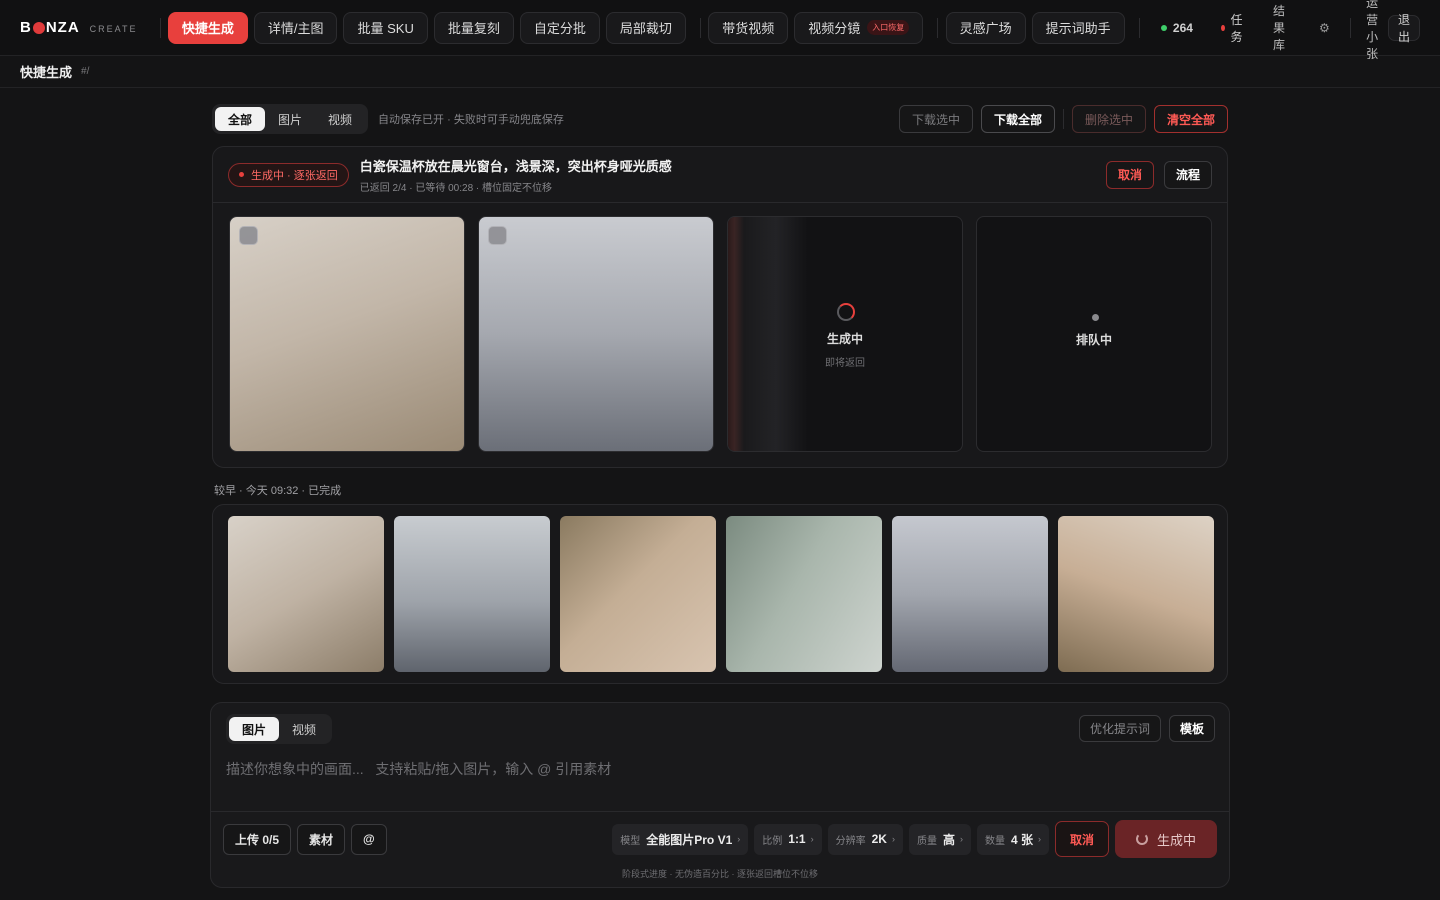 The height and width of the screenshot is (900, 1440). Describe the element at coordinates (939, 839) in the screenshot. I see `quality-select: 质量高 ›` at that location.